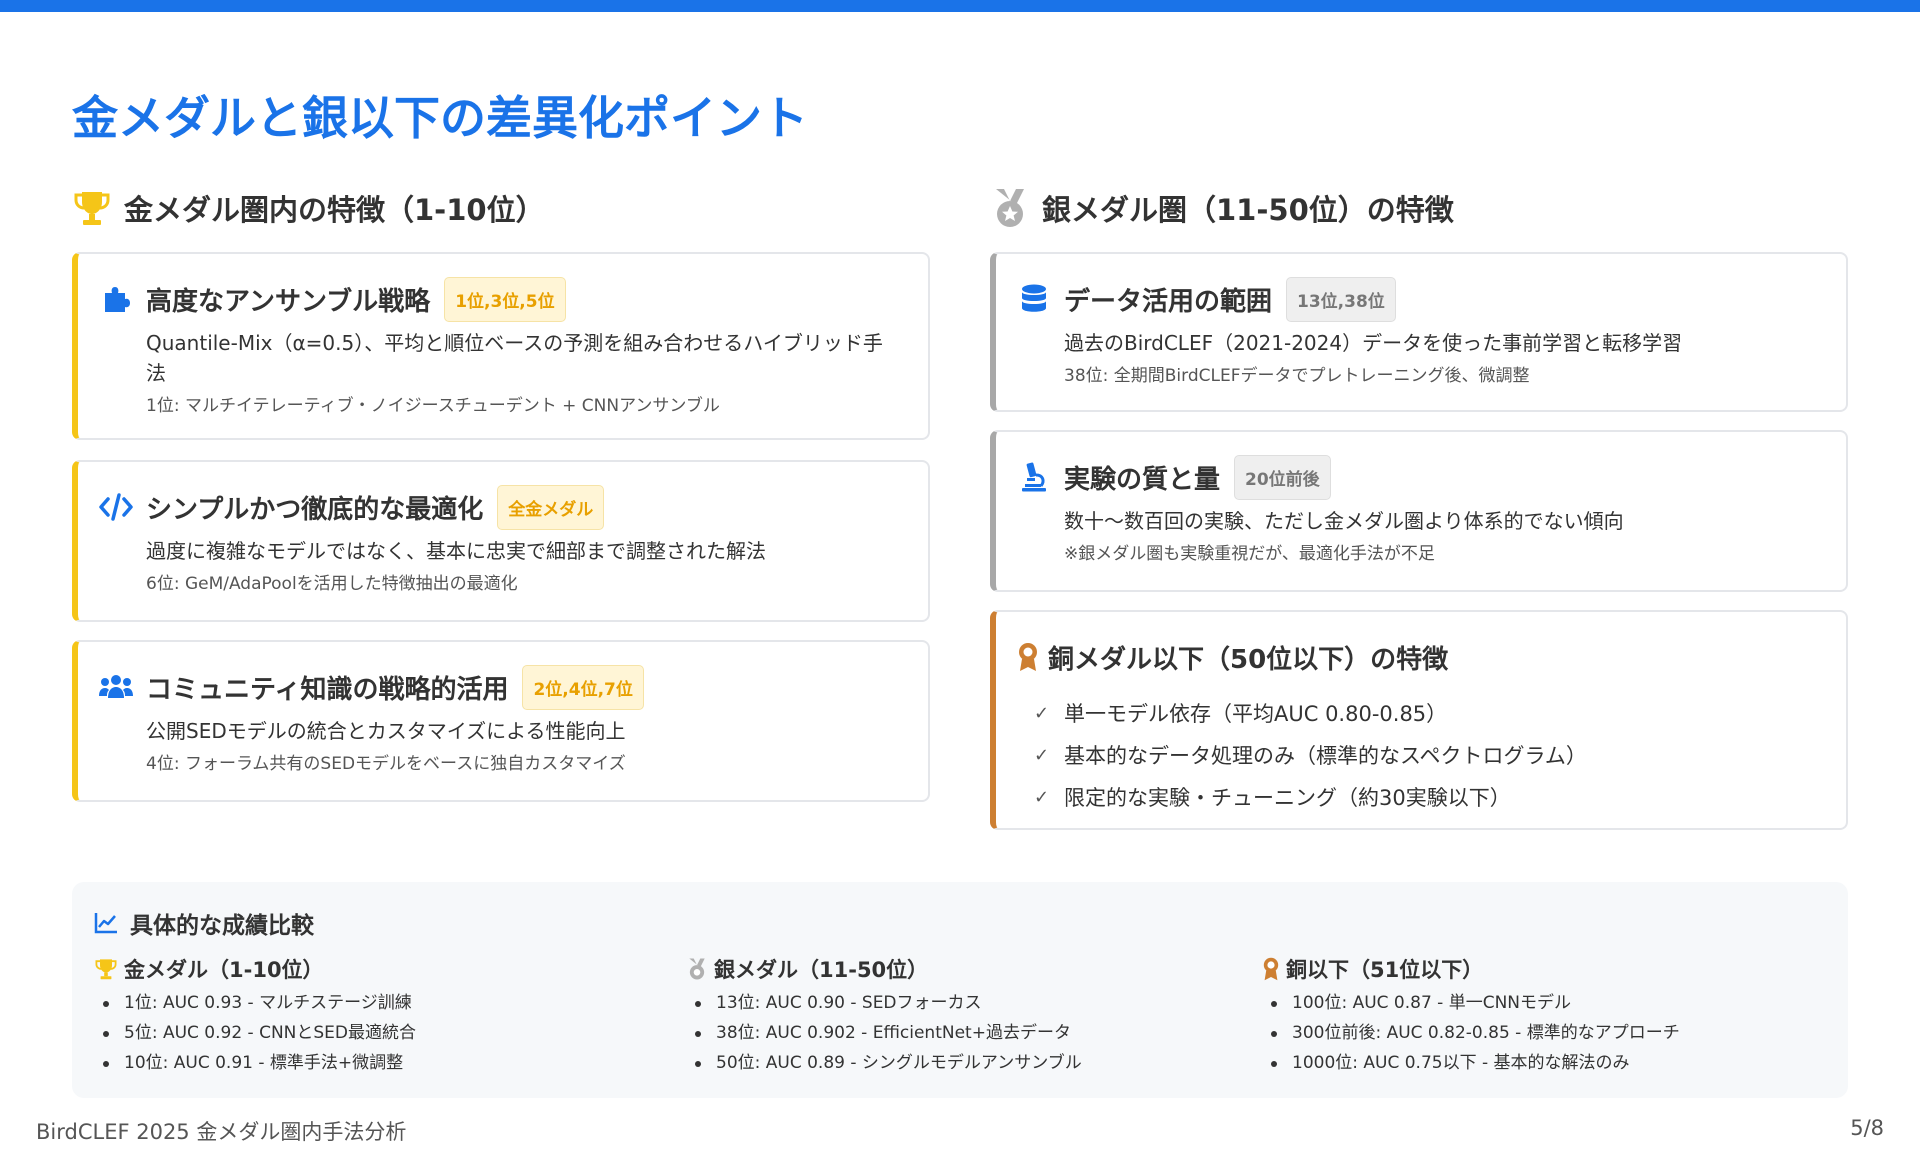  What do you see at coordinates (327, 689) in the screenshot?
I see `card-title: コミュニティ知識の戦略的活用` at bounding box center [327, 689].